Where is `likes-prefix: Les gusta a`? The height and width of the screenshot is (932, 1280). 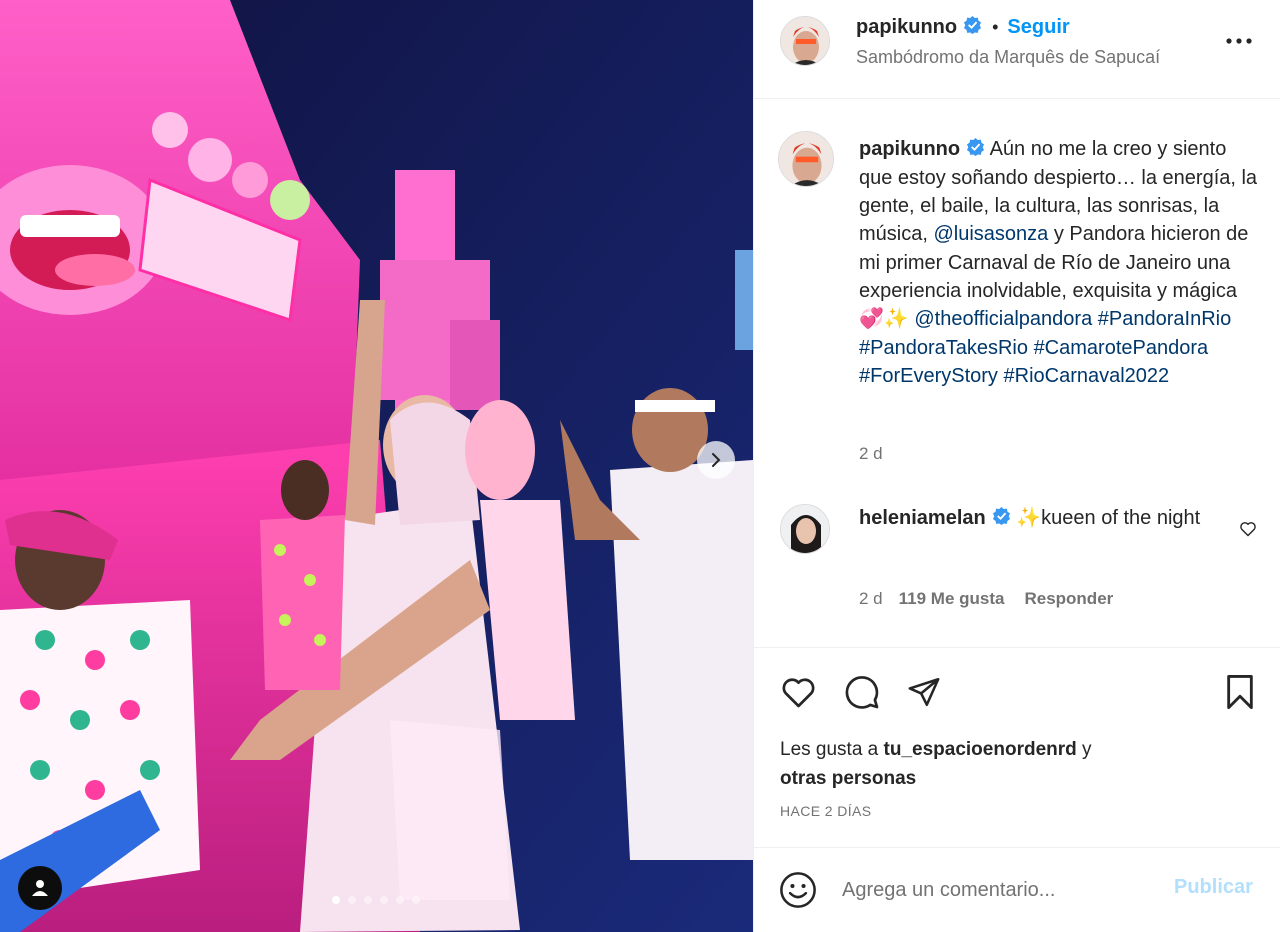 likes-prefix: Les gusta a is located at coordinates (832, 749).